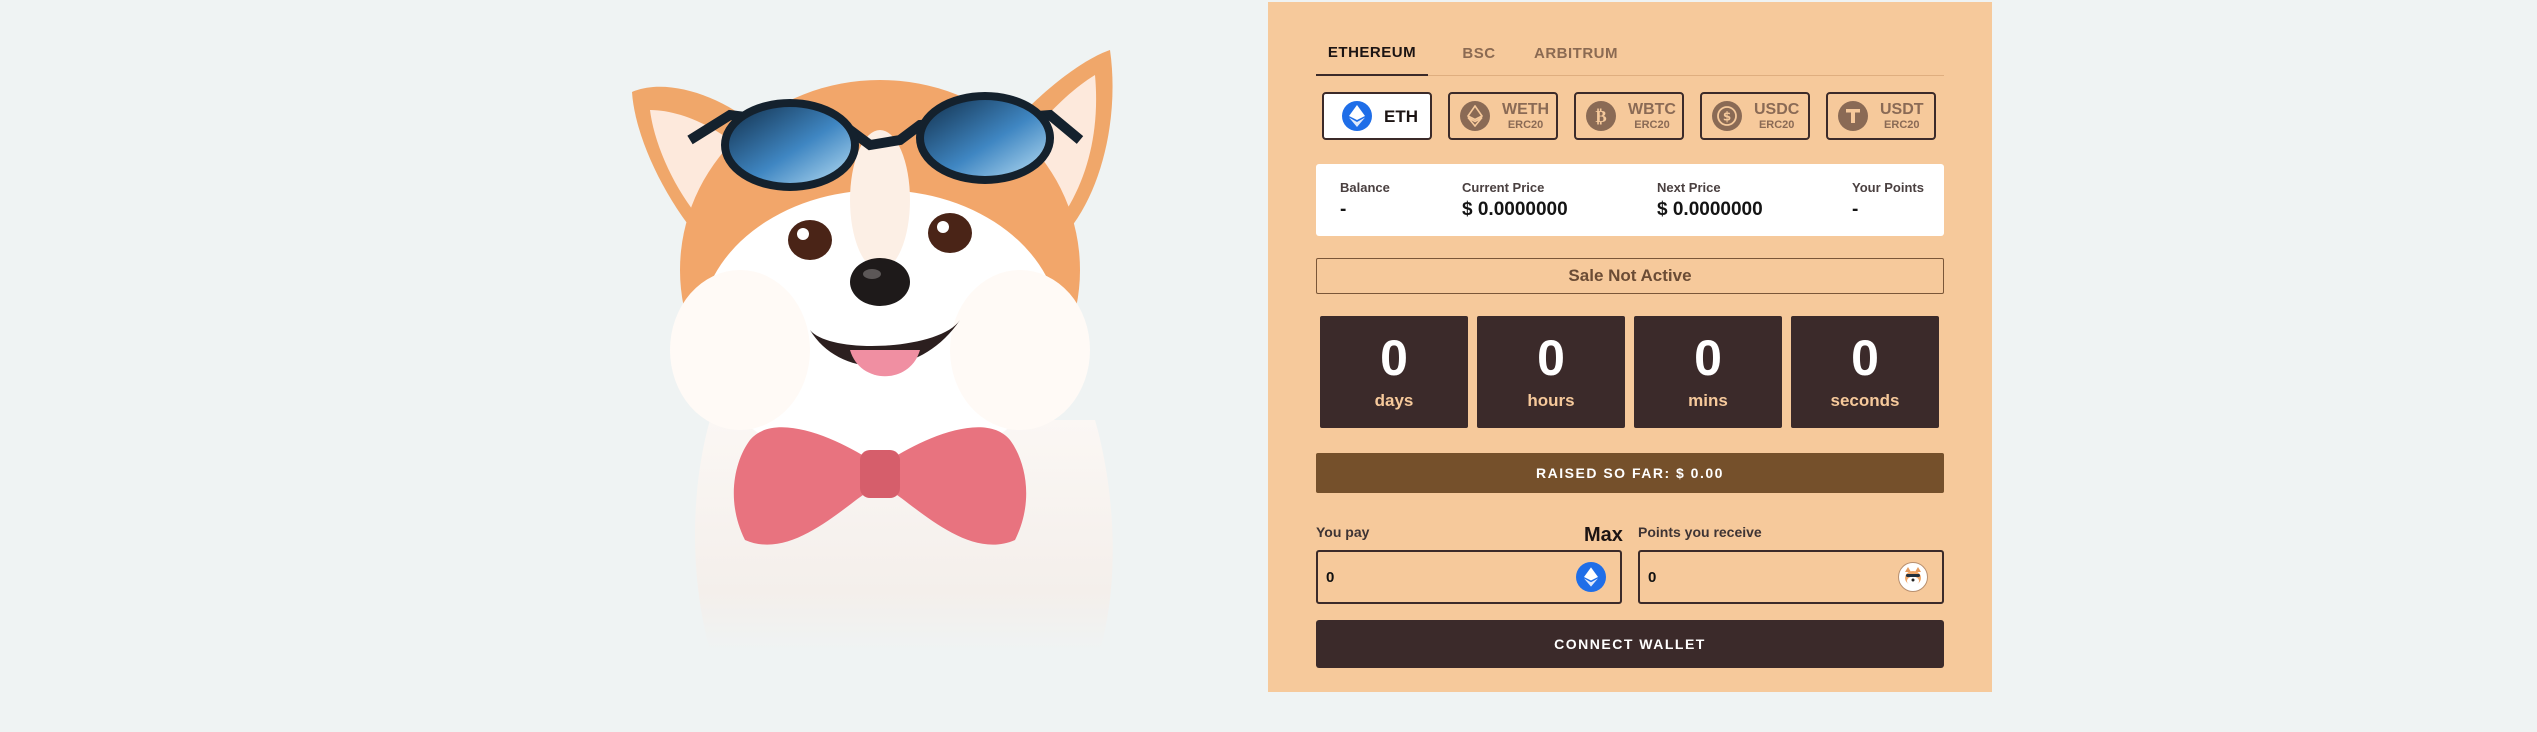 Image resolution: width=2537 pixels, height=732 pixels. Describe the element at coordinates (1372, 53) in the screenshot. I see `tab-ethereum: ETHEREUM` at that location.